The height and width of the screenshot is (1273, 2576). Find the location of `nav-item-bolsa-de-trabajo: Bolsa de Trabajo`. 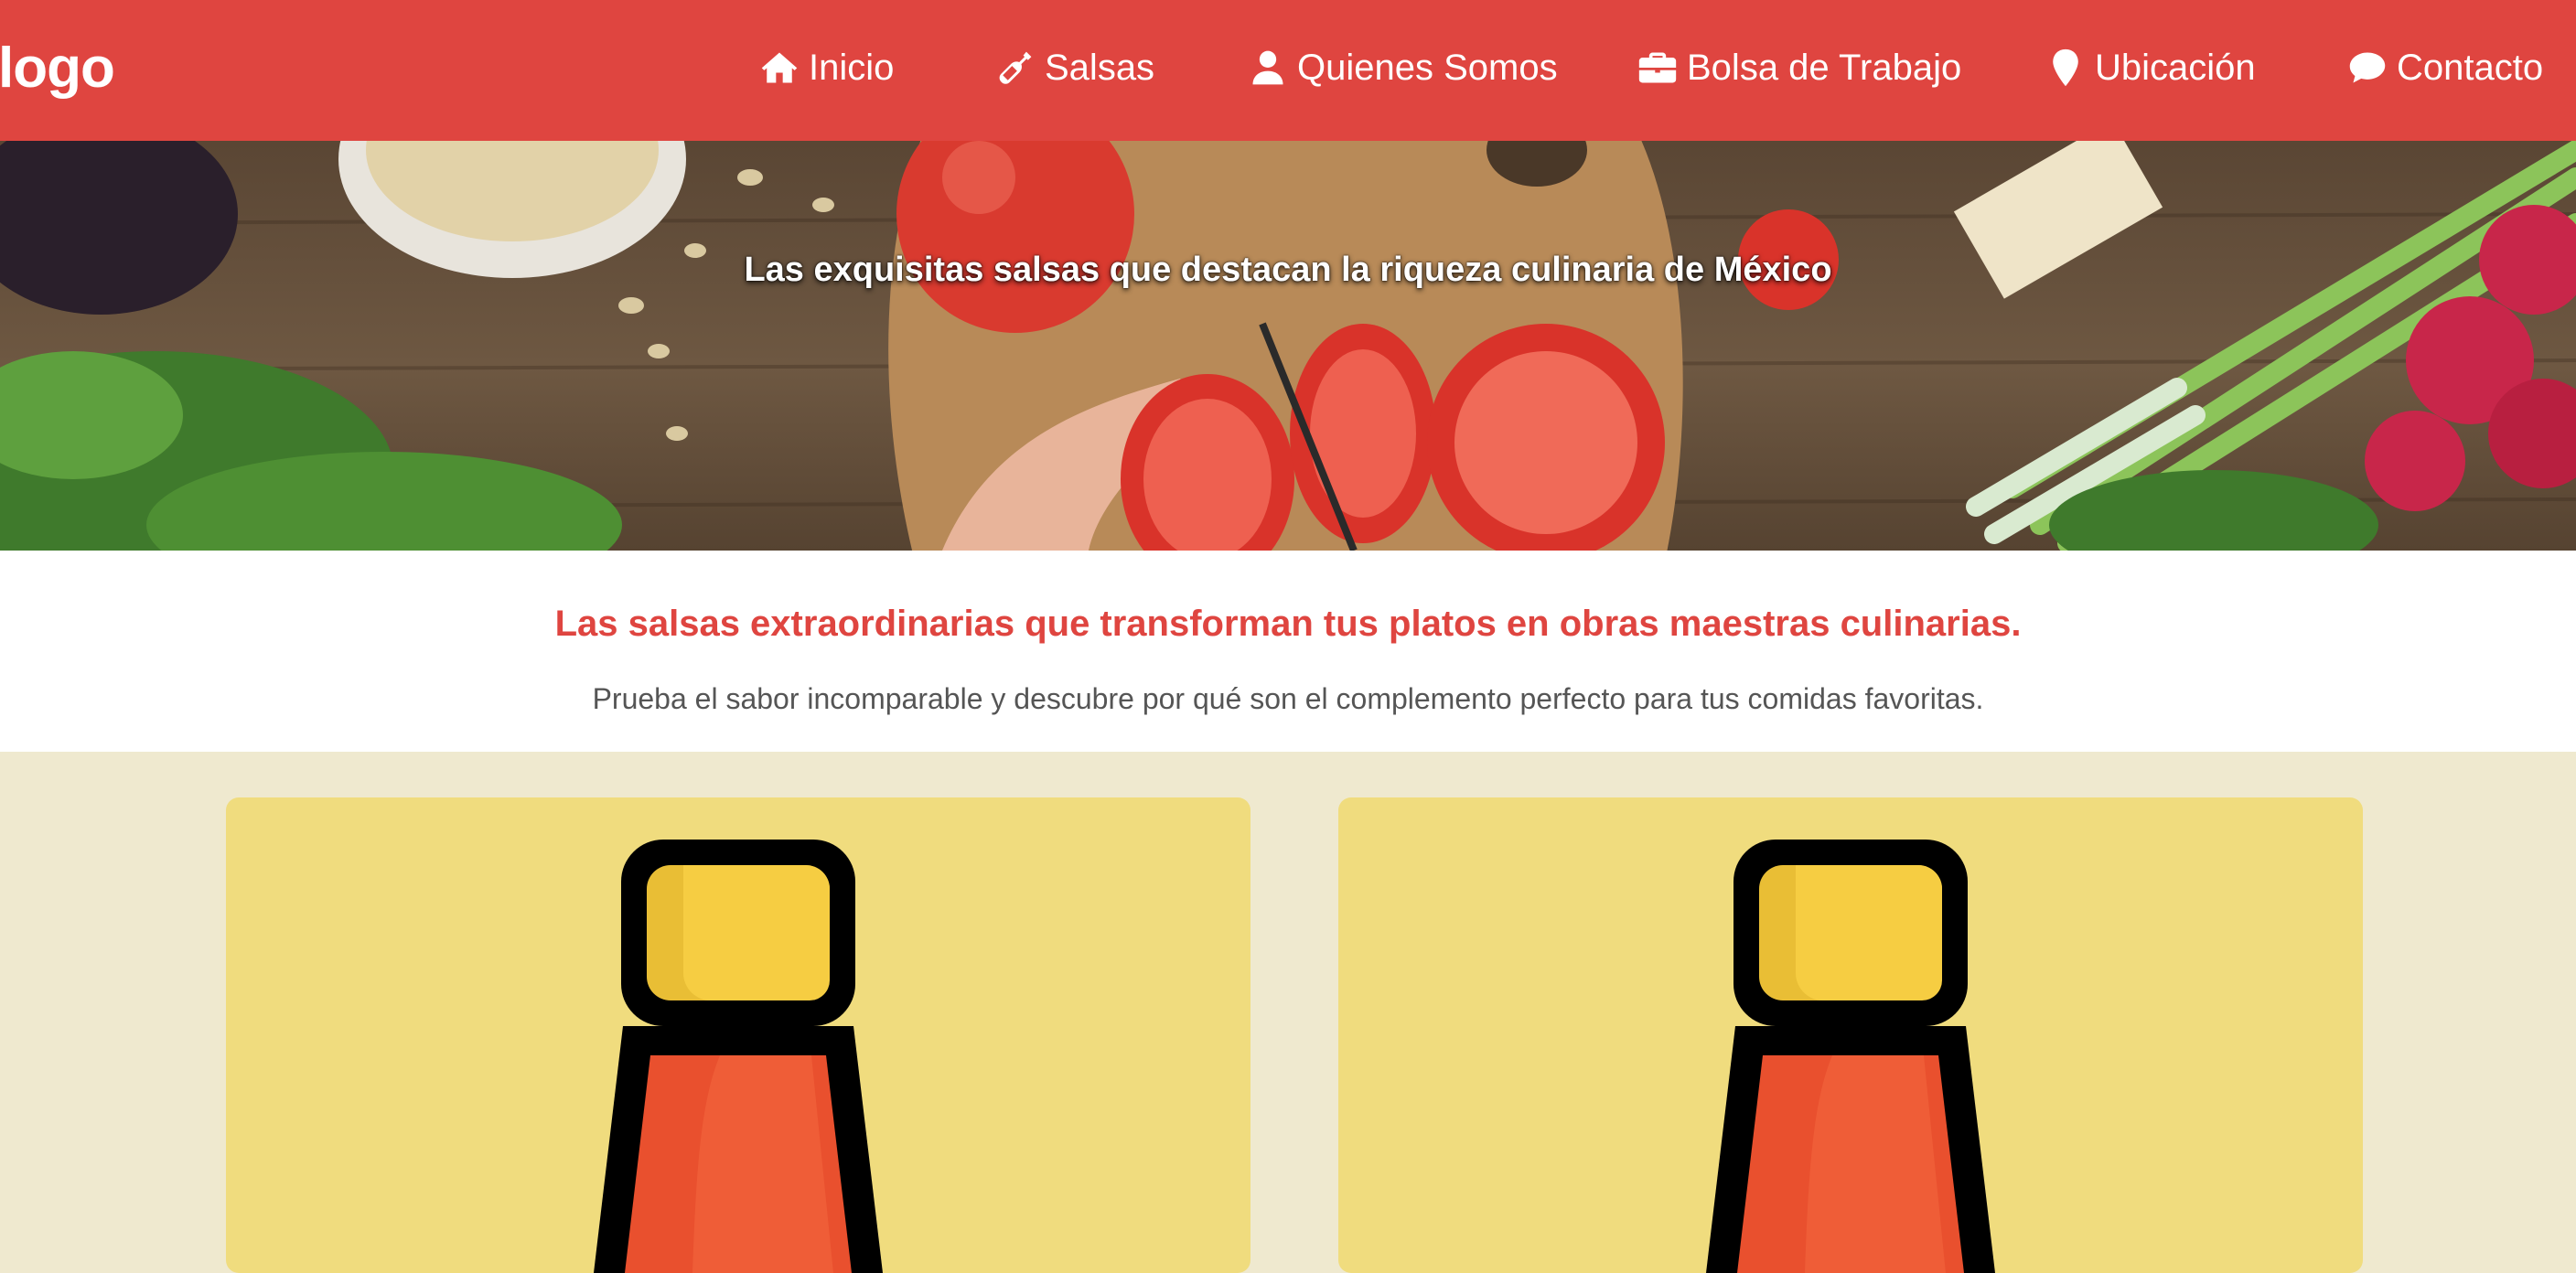

nav-item-bolsa-de-trabajo: Bolsa de Trabajo is located at coordinates (1799, 67).